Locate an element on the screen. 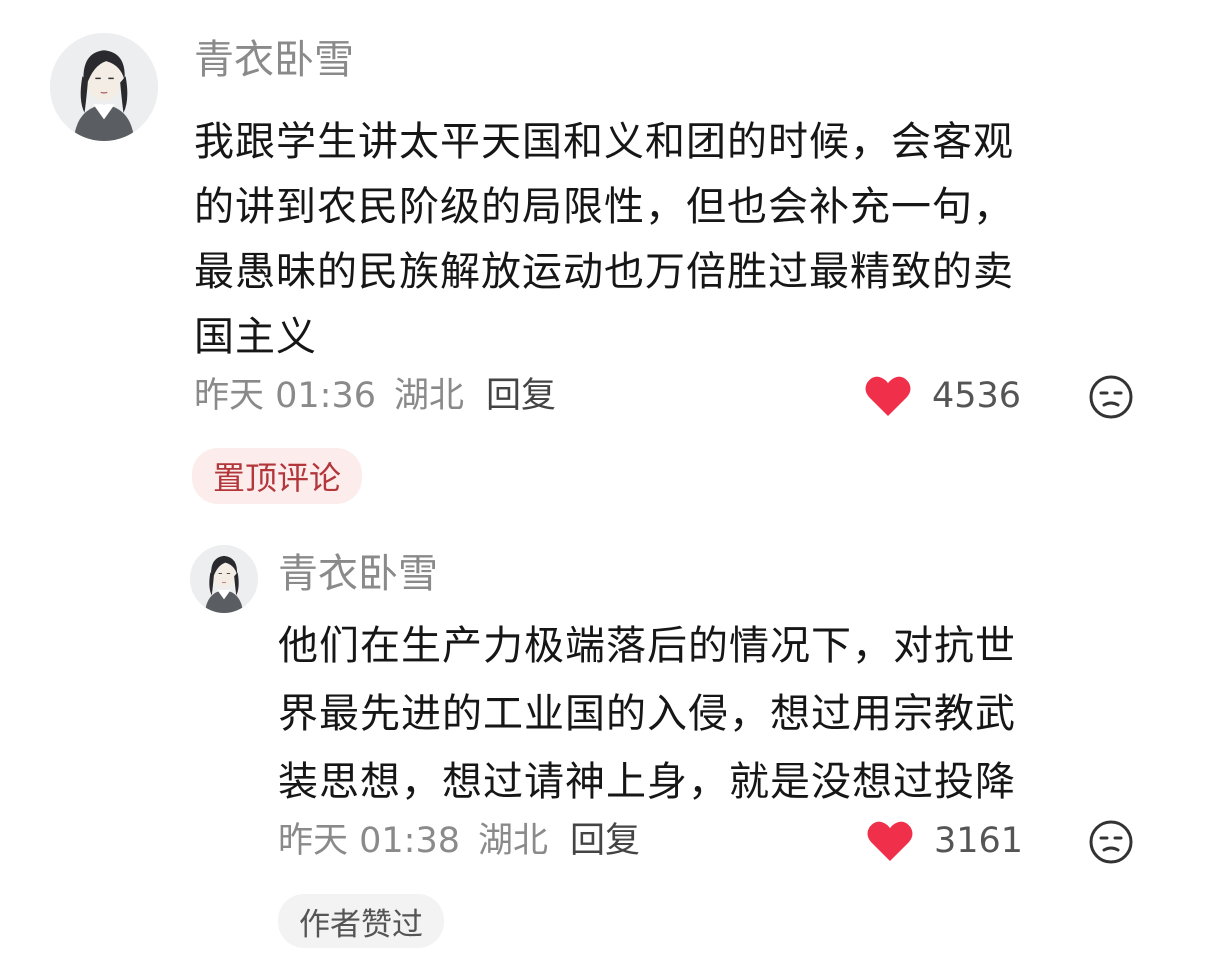 The width and height of the screenshot is (1206, 964). timestamp: 昨天 01:38 is located at coordinates (369, 841).